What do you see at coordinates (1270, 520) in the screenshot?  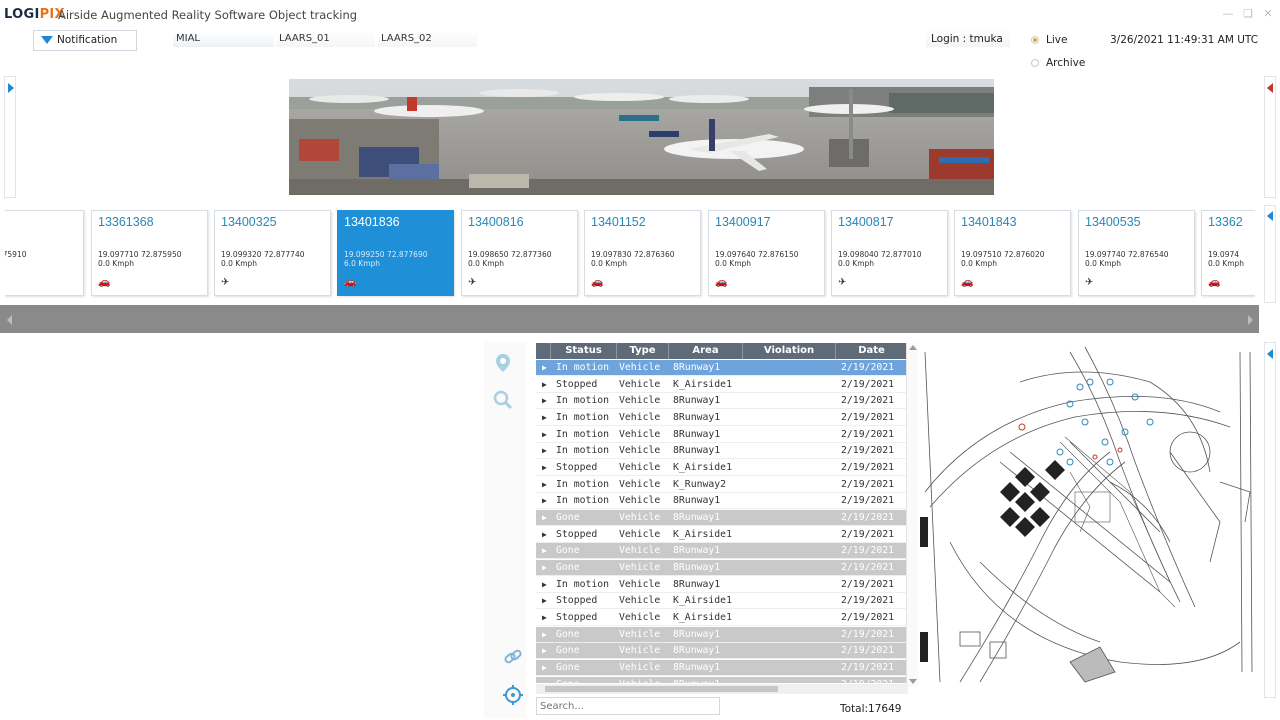 I see `right-panel-toggle-bottom` at bounding box center [1270, 520].